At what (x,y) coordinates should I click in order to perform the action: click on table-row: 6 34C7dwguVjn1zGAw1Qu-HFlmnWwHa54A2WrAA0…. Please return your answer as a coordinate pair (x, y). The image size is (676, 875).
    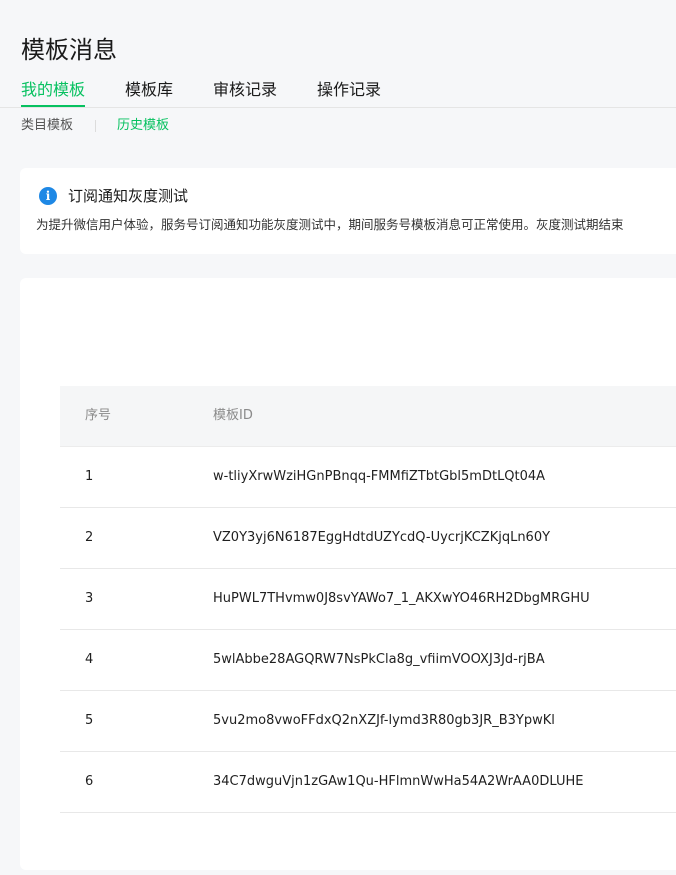
    Looking at the image, I should click on (368, 782).